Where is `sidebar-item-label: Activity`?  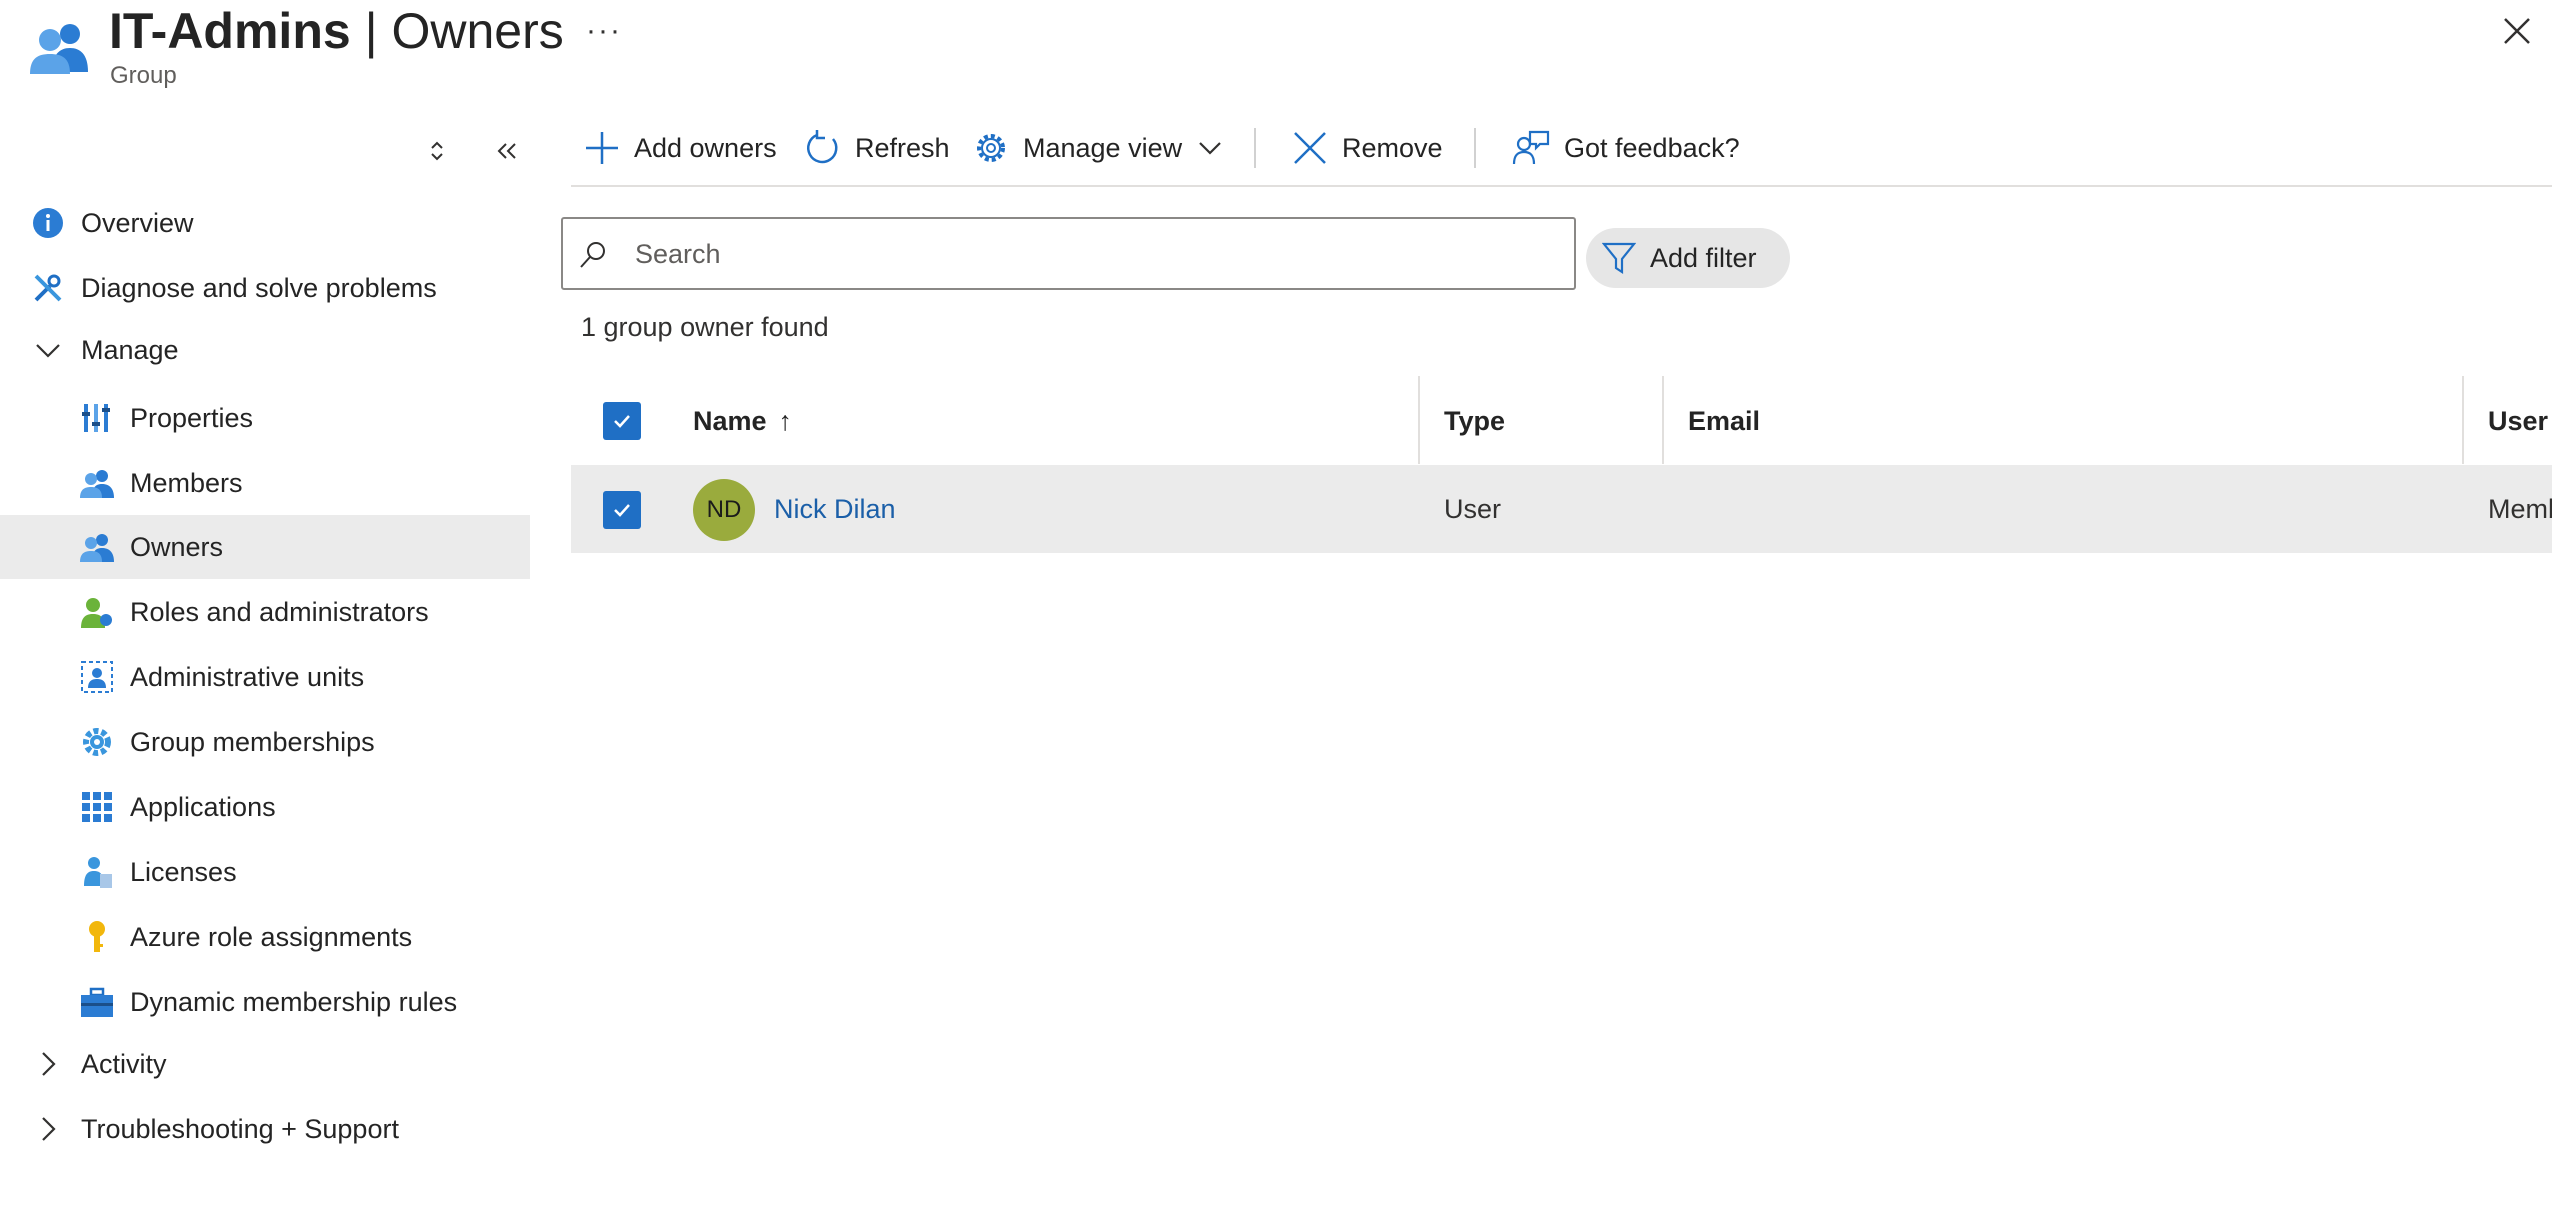 sidebar-item-label: Activity is located at coordinates (124, 1063).